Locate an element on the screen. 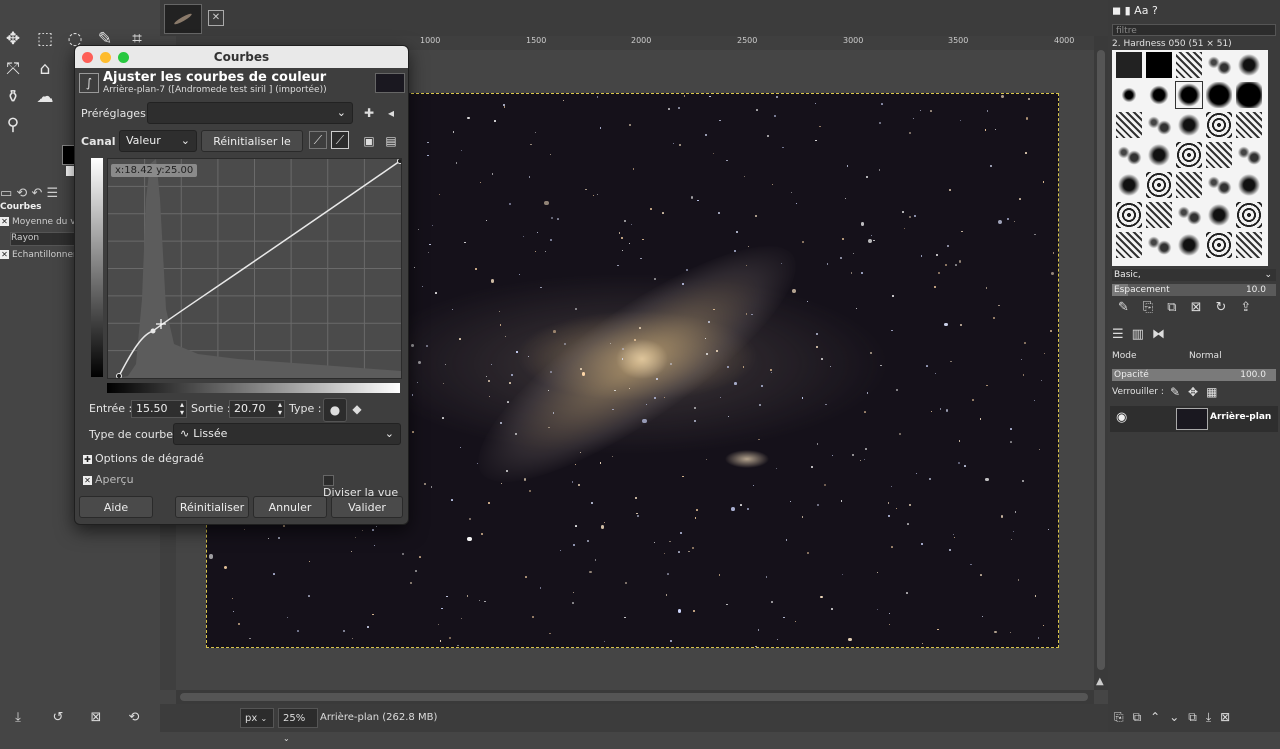  smooth-point-icon: ● is located at coordinates (335, 410).